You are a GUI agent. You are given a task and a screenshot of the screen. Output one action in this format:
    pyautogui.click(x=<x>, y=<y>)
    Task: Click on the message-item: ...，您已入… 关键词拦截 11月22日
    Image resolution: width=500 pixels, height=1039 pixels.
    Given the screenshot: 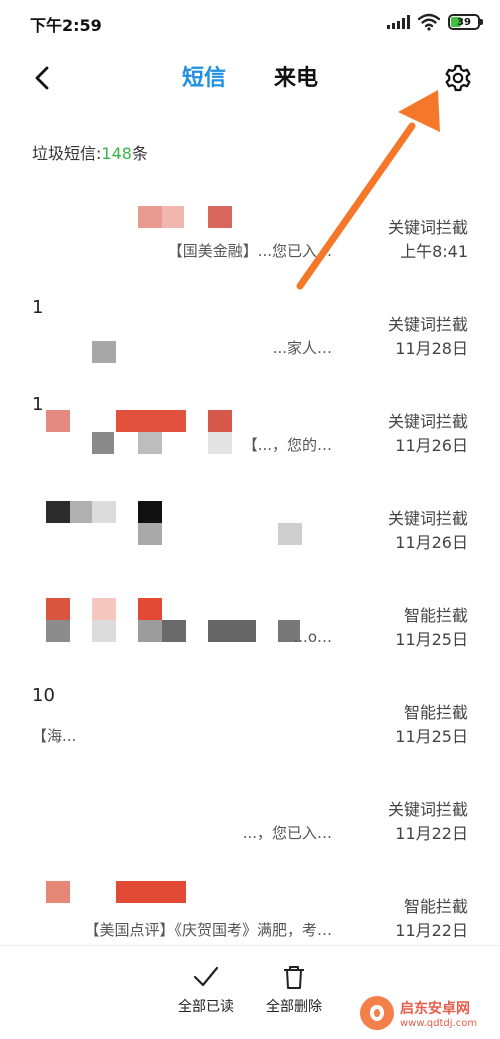 What is the action you would take?
    pyautogui.click(x=250, y=816)
    